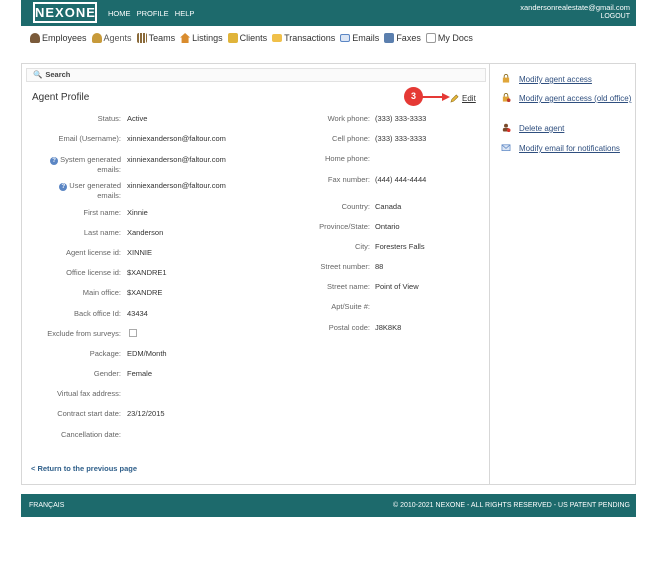 Image resolution: width=670 pixels, height=567 pixels. I want to click on search-label: Search, so click(58, 74).